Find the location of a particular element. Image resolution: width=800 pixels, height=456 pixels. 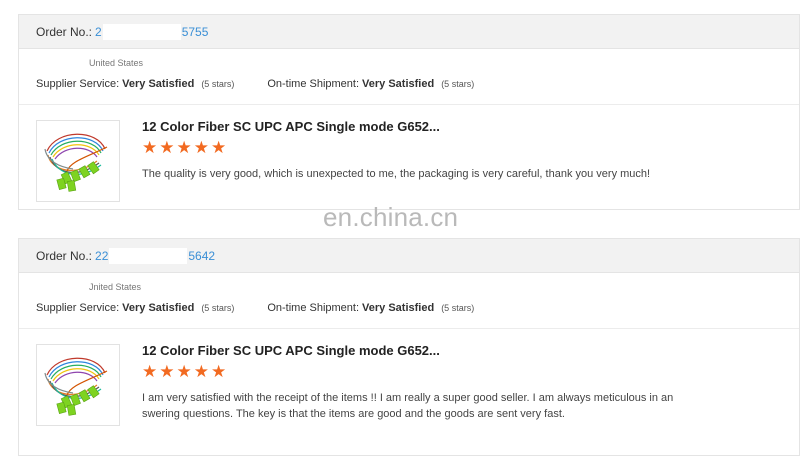

order-number: 2 5755 is located at coordinates (152, 31).